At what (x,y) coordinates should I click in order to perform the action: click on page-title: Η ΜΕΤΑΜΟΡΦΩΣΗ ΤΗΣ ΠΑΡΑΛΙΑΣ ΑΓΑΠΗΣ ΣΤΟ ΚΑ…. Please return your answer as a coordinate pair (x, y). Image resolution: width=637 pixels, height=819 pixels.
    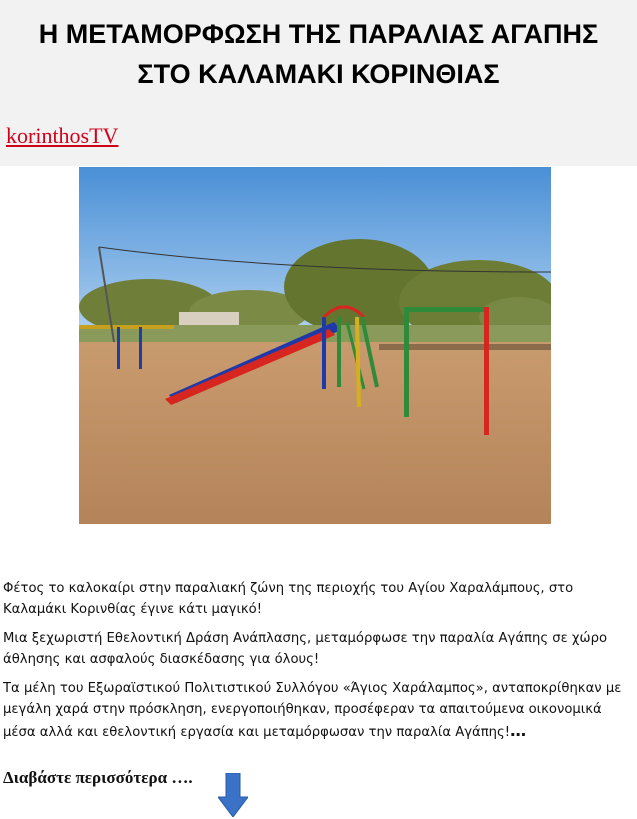
    Looking at the image, I should click on (318, 54).